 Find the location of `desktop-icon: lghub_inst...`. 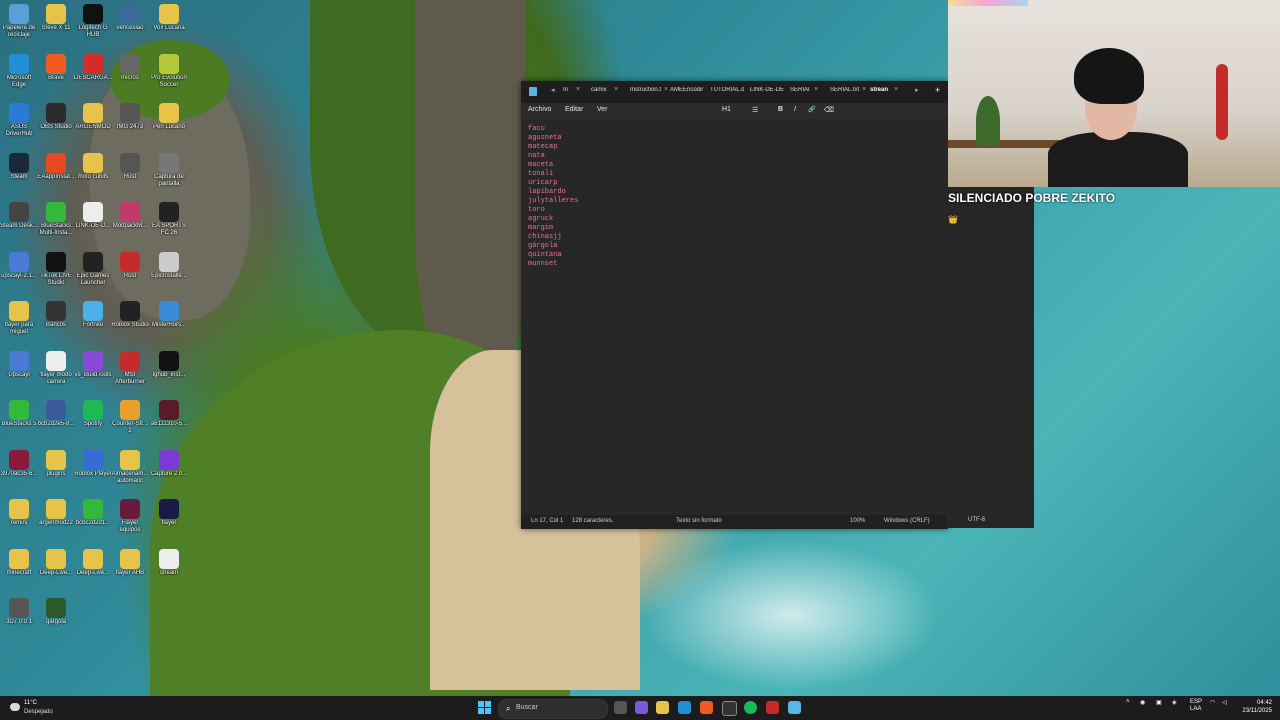

desktop-icon: lghub_inst... is located at coordinates (169, 373).